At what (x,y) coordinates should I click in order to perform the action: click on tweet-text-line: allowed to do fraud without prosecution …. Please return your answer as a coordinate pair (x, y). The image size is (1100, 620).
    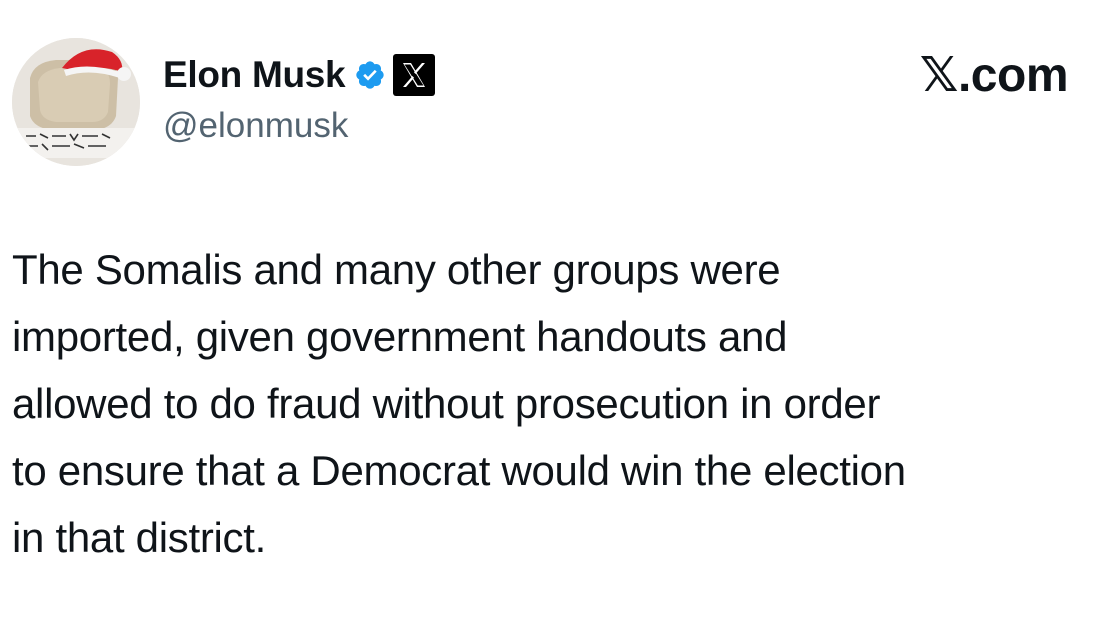
    Looking at the image, I should click on (446, 403).